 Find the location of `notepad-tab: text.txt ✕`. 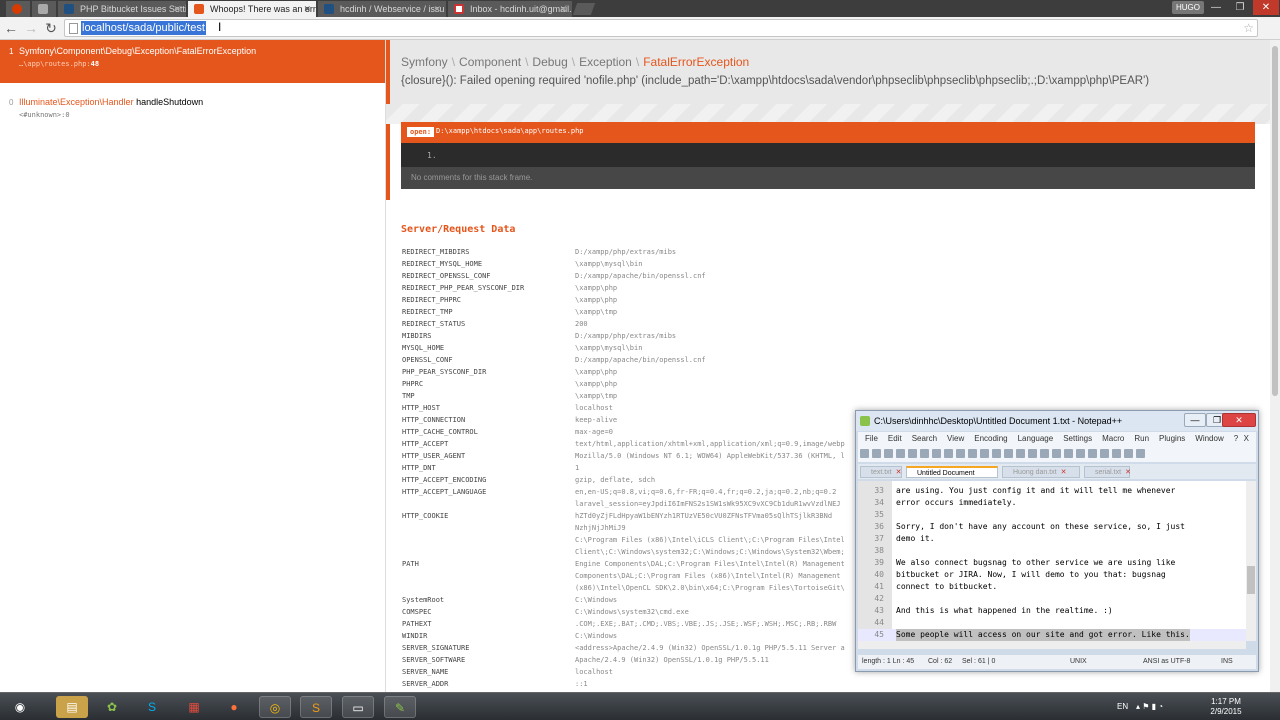

notepad-tab: text.txt ✕ is located at coordinates (881, 472).